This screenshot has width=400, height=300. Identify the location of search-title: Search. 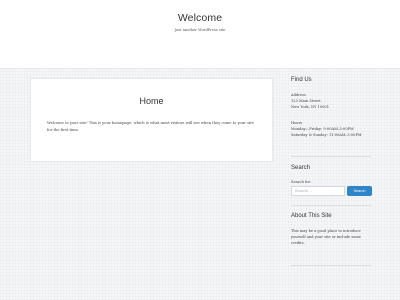
(301, 168).